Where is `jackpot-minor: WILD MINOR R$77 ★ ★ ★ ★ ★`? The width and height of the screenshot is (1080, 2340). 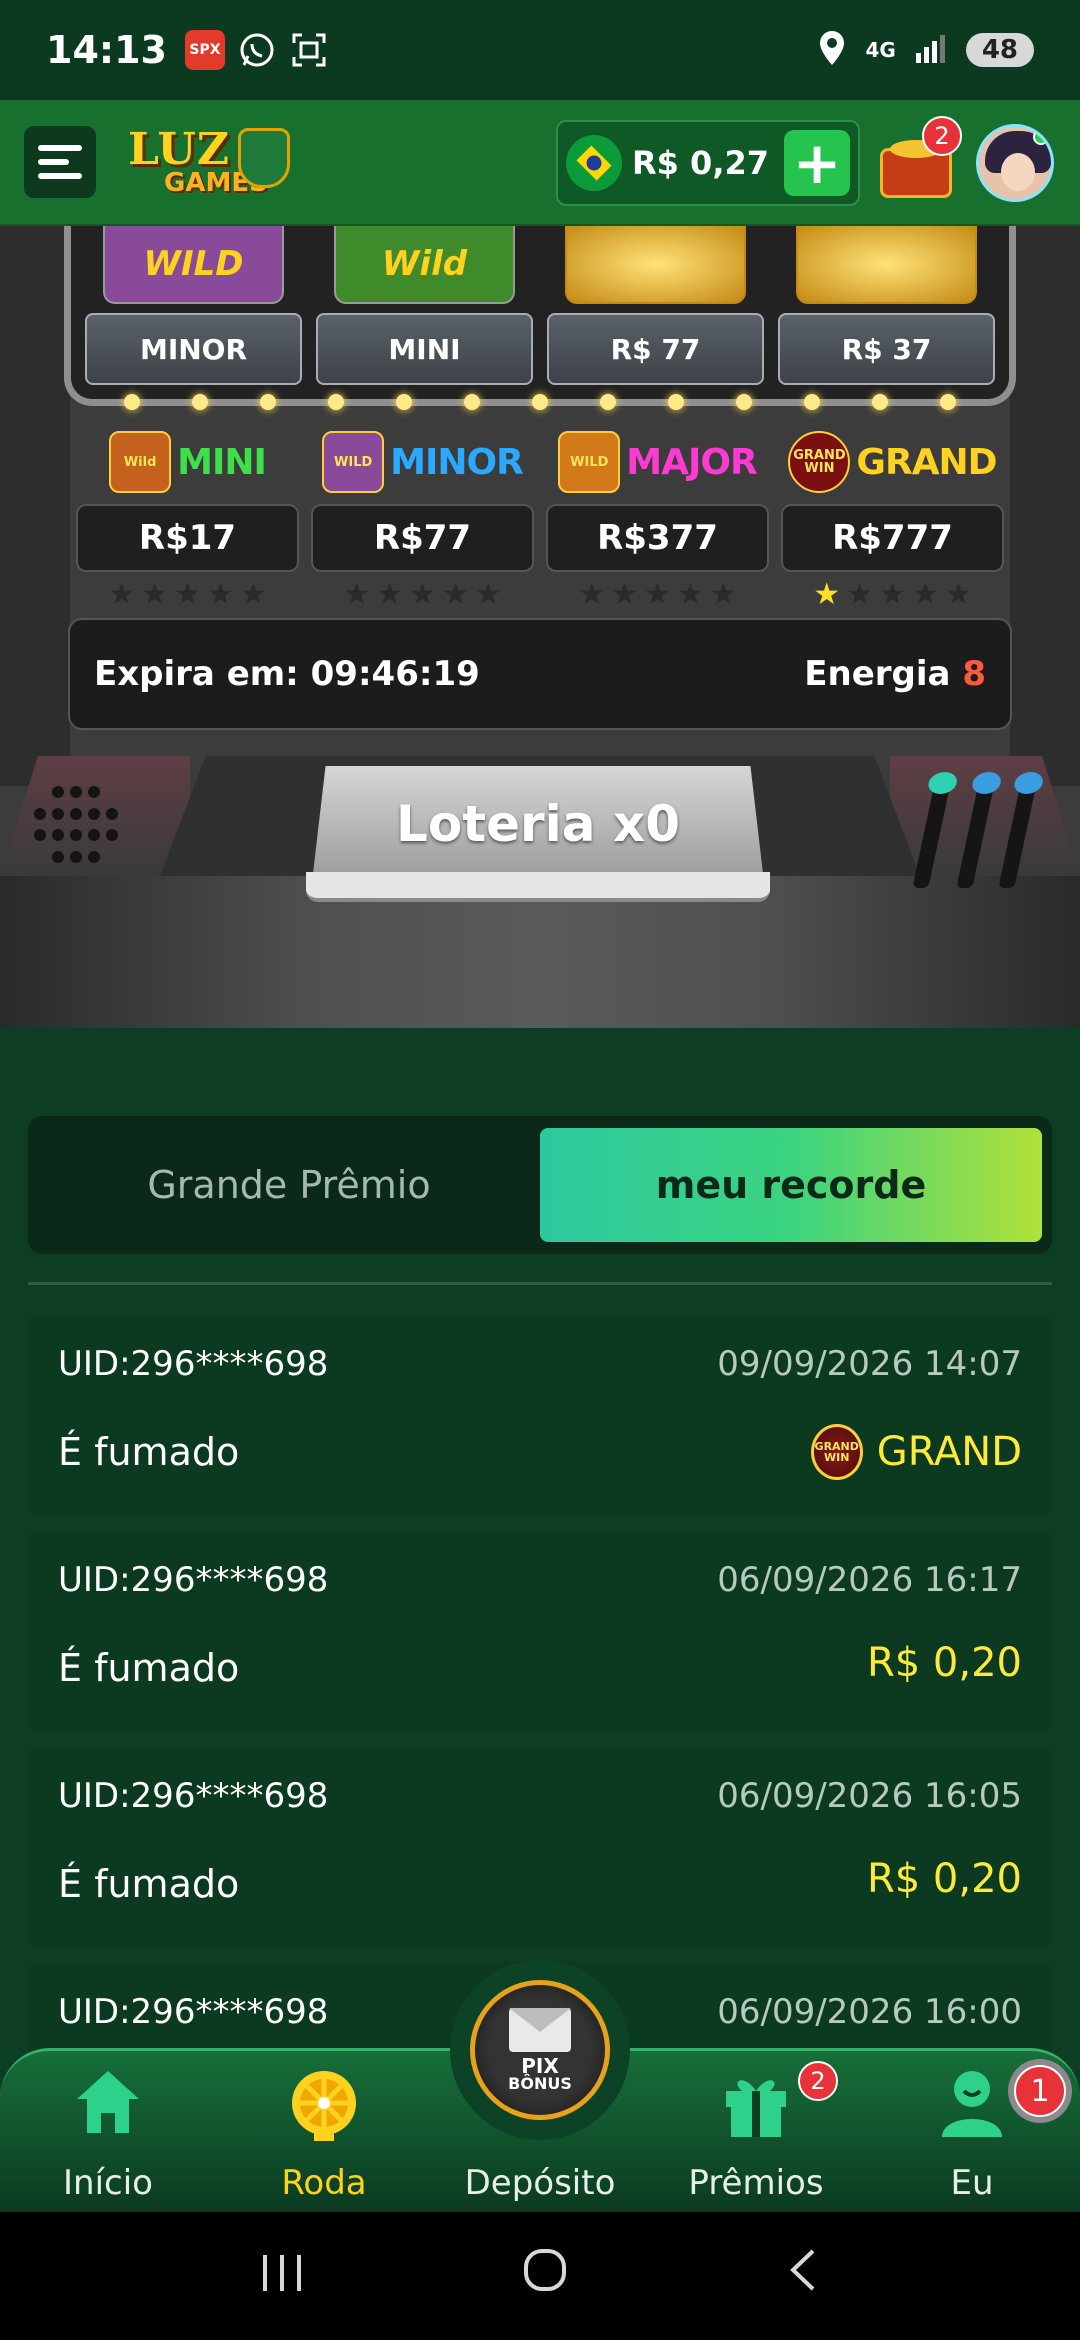
jackpot-minor: WILD MINOR R$77 ★ ★ ★ ★ ★ is located at coordinates (422, 527).